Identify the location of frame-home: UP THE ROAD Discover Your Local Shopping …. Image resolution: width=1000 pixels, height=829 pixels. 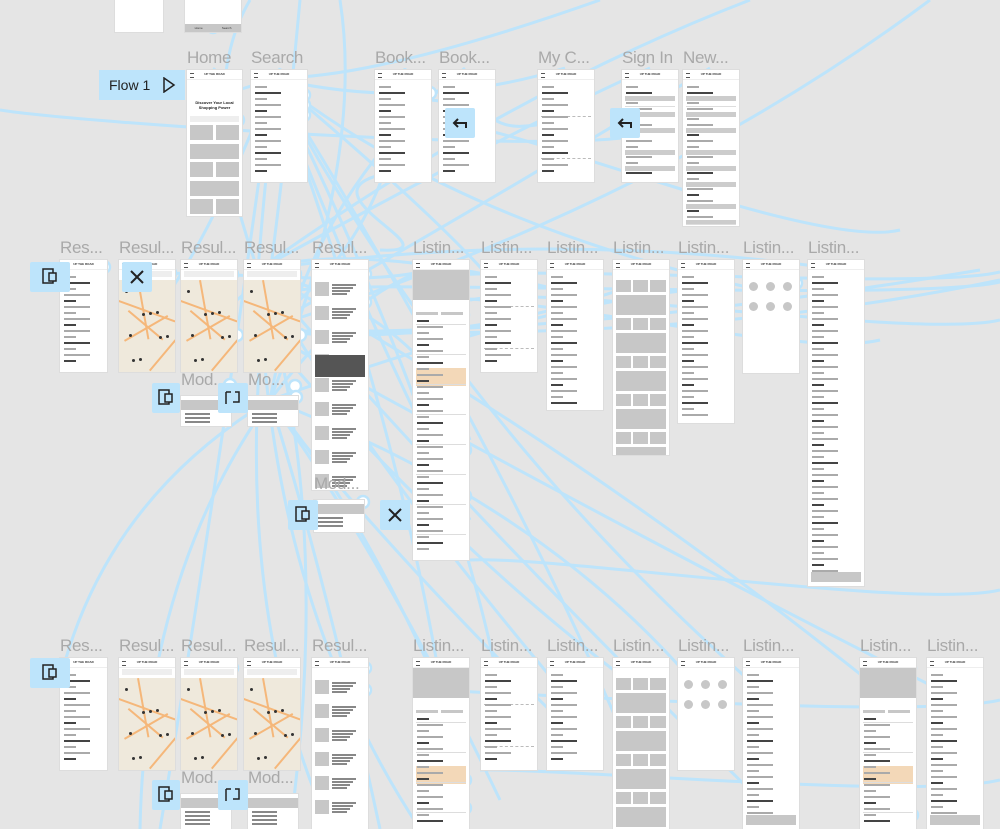
(214, 143).